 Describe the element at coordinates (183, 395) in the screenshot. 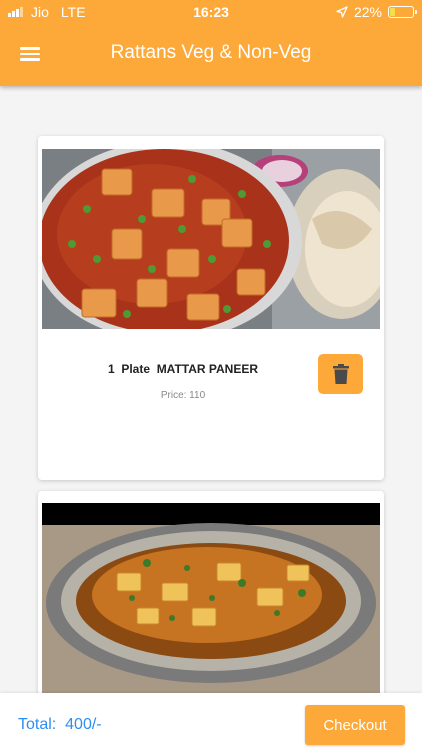

I see `item-price: Price: 110` at that location.